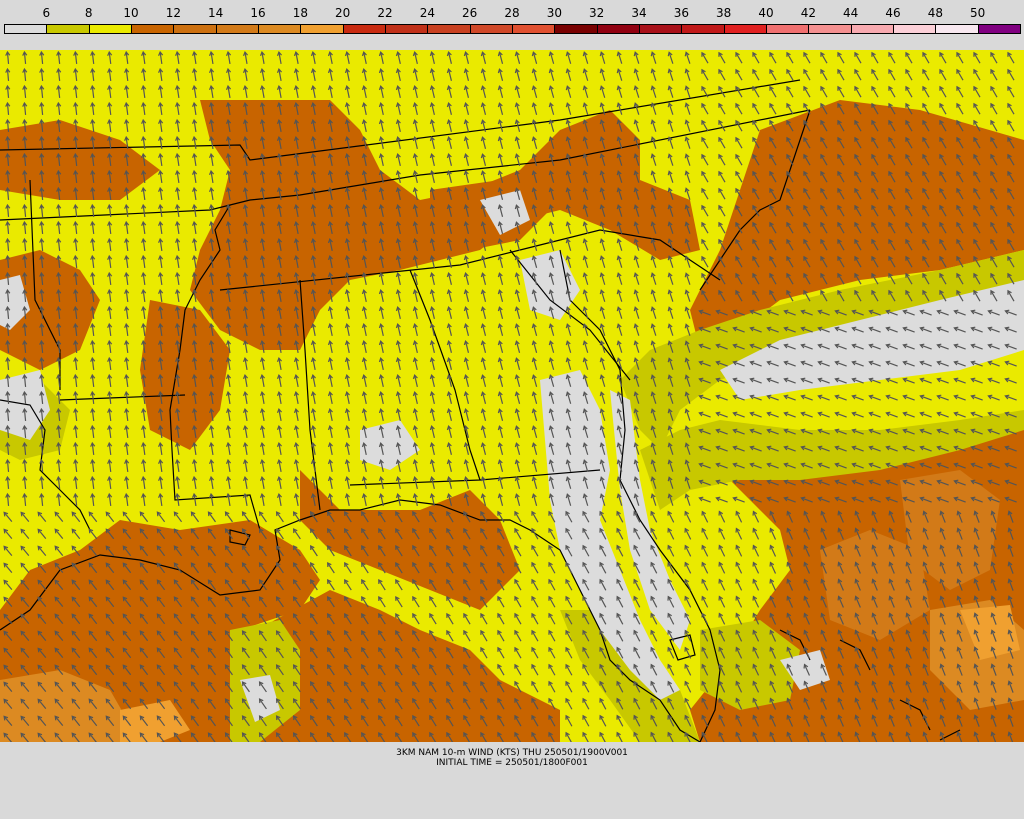  What do you see at coordinates (258, 13) in the screenshot?
I see `color-scale-tick-label: 16` at bounding box center [258, 13].